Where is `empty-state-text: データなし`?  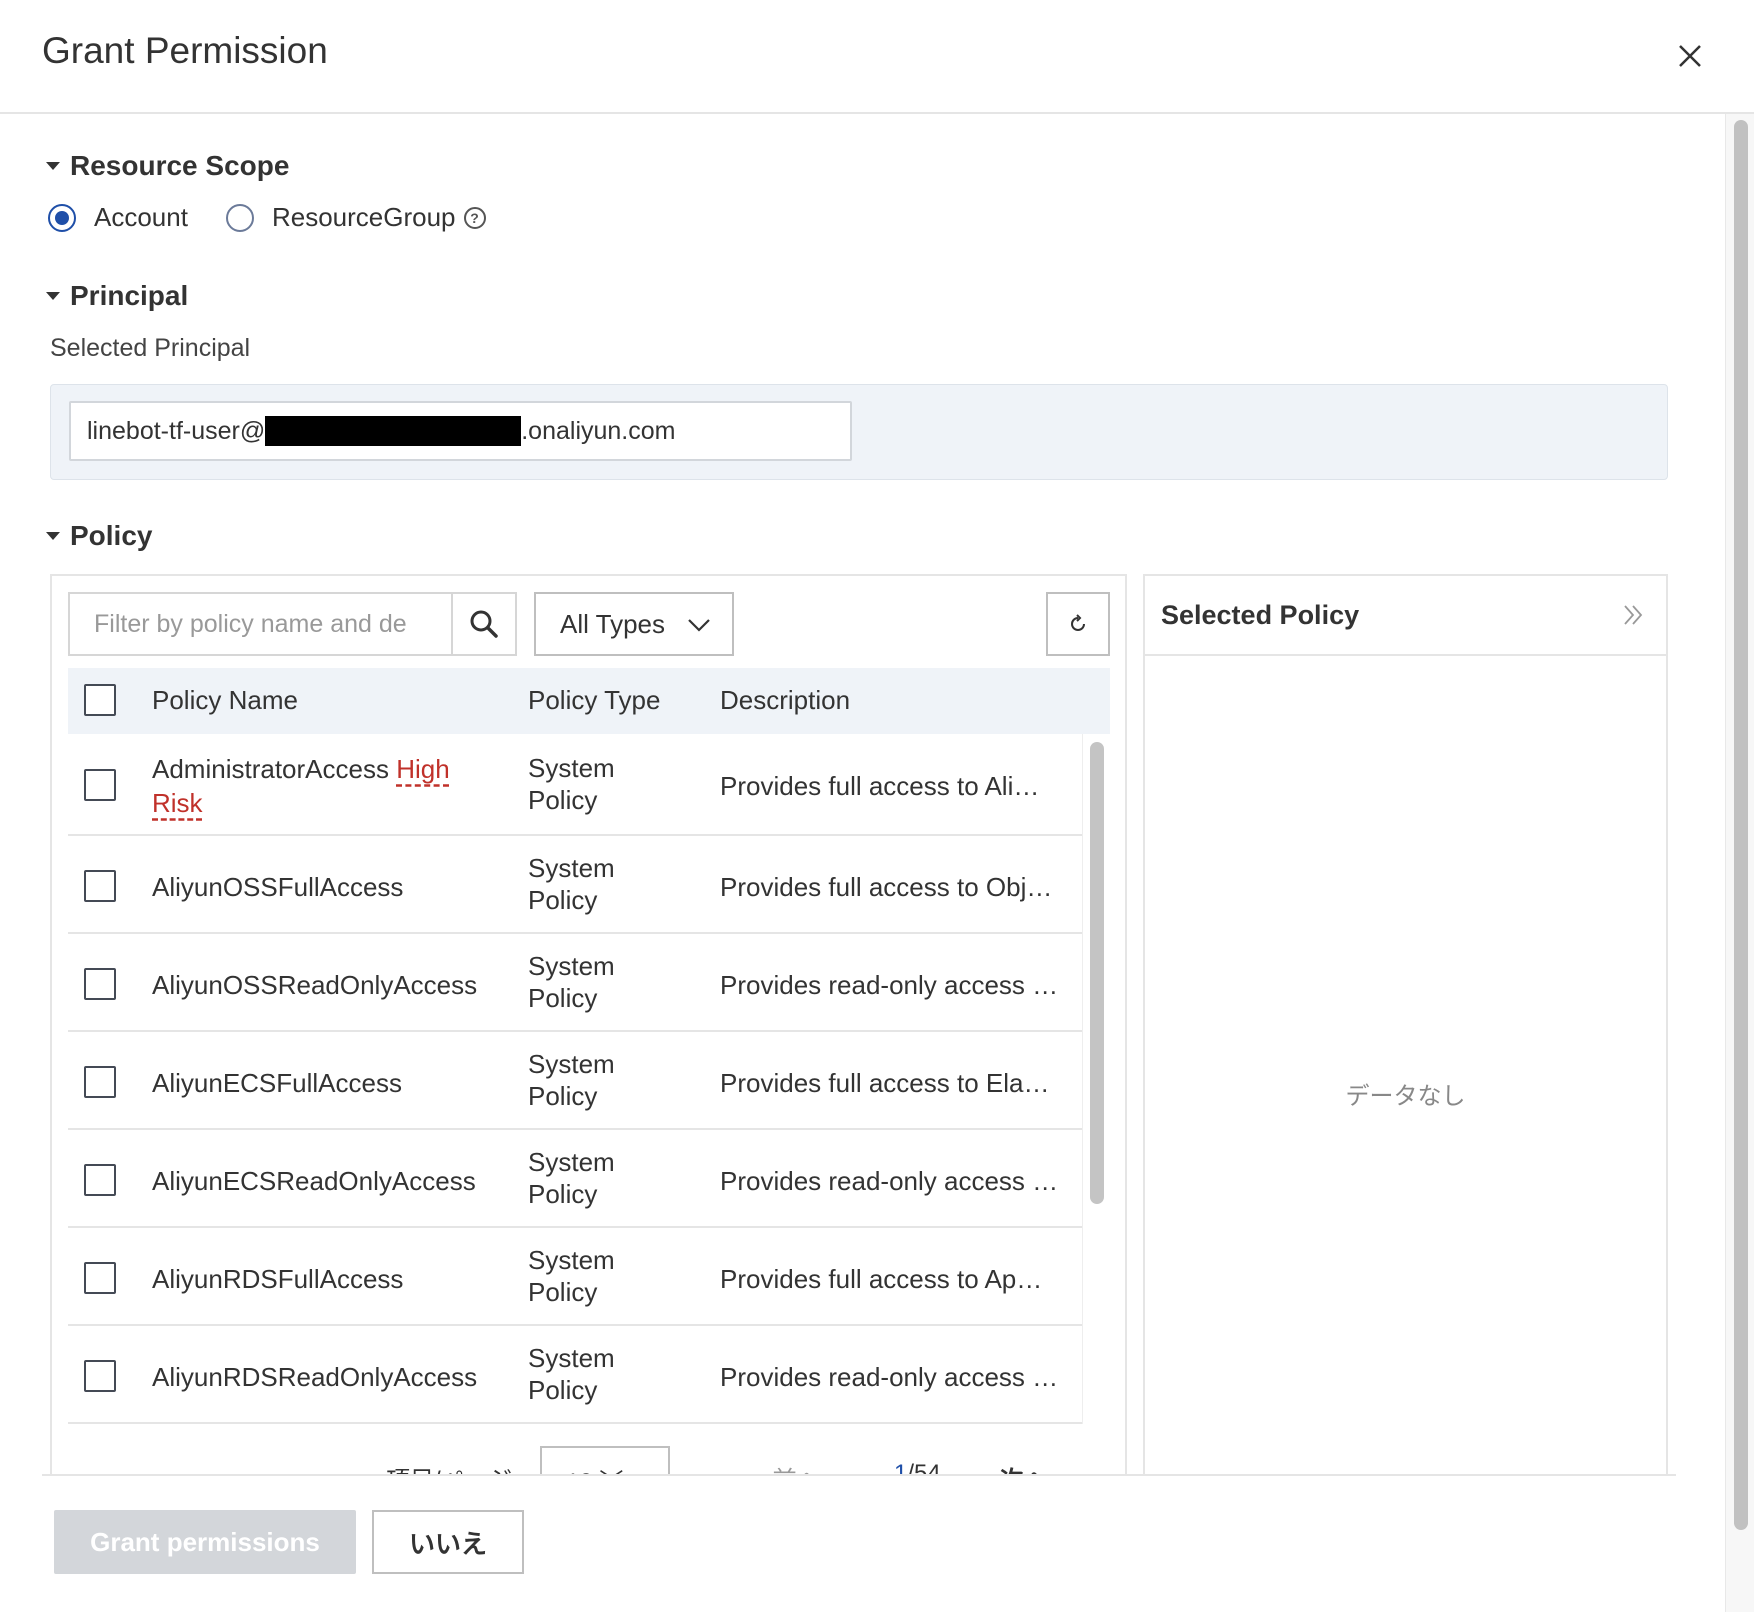 empty-state-text: データなし is located at coordinates (1405, 1096).